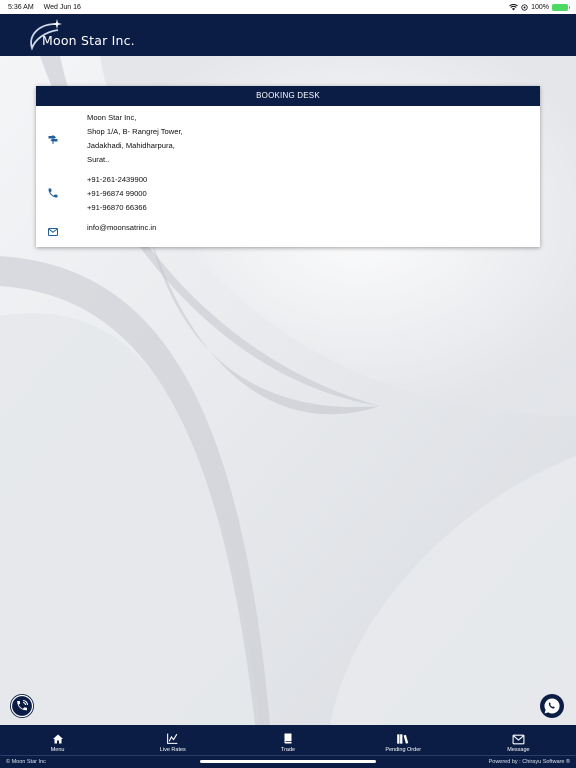  I want to click on nav-item-live-rates: Live Rates, so click(172, 740).